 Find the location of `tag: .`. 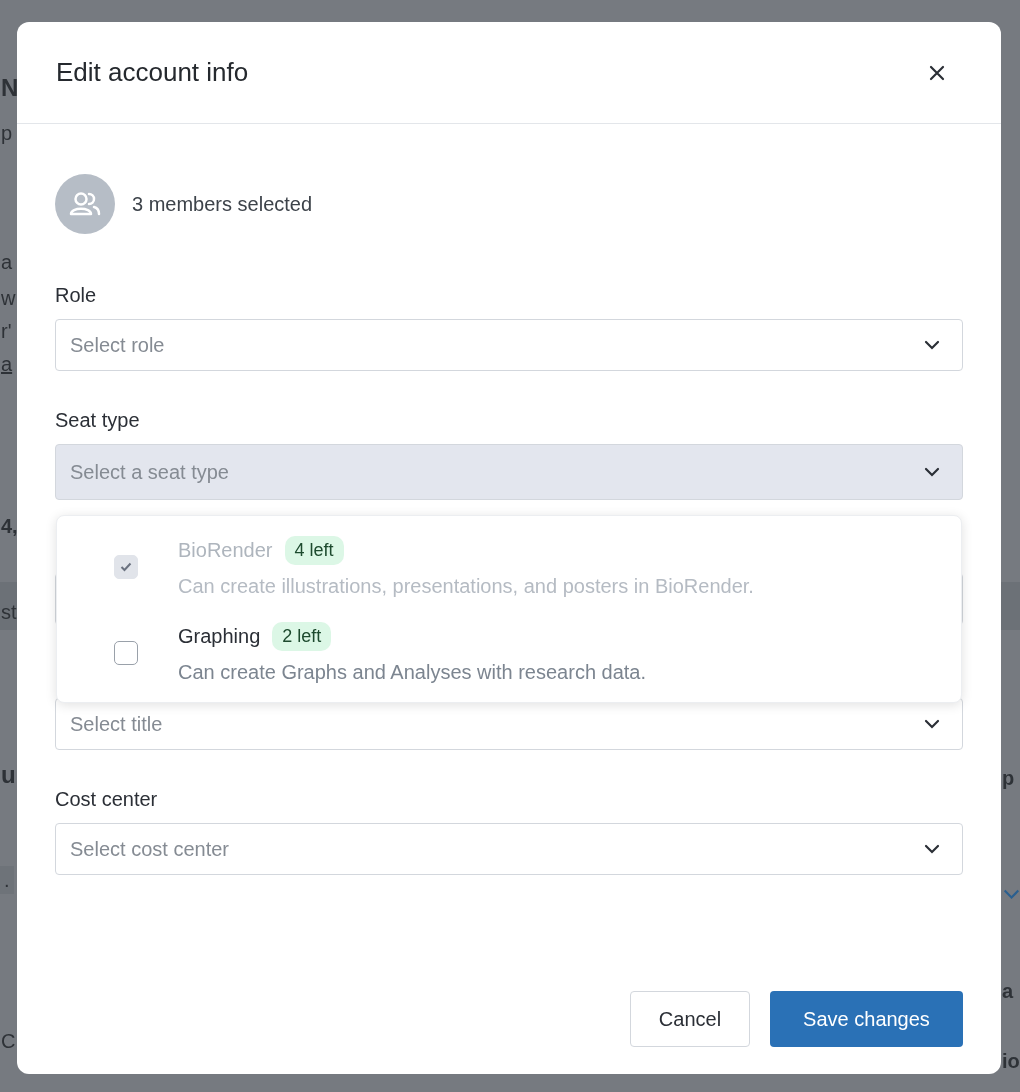

tag: . is located at coordinates (7, 880).